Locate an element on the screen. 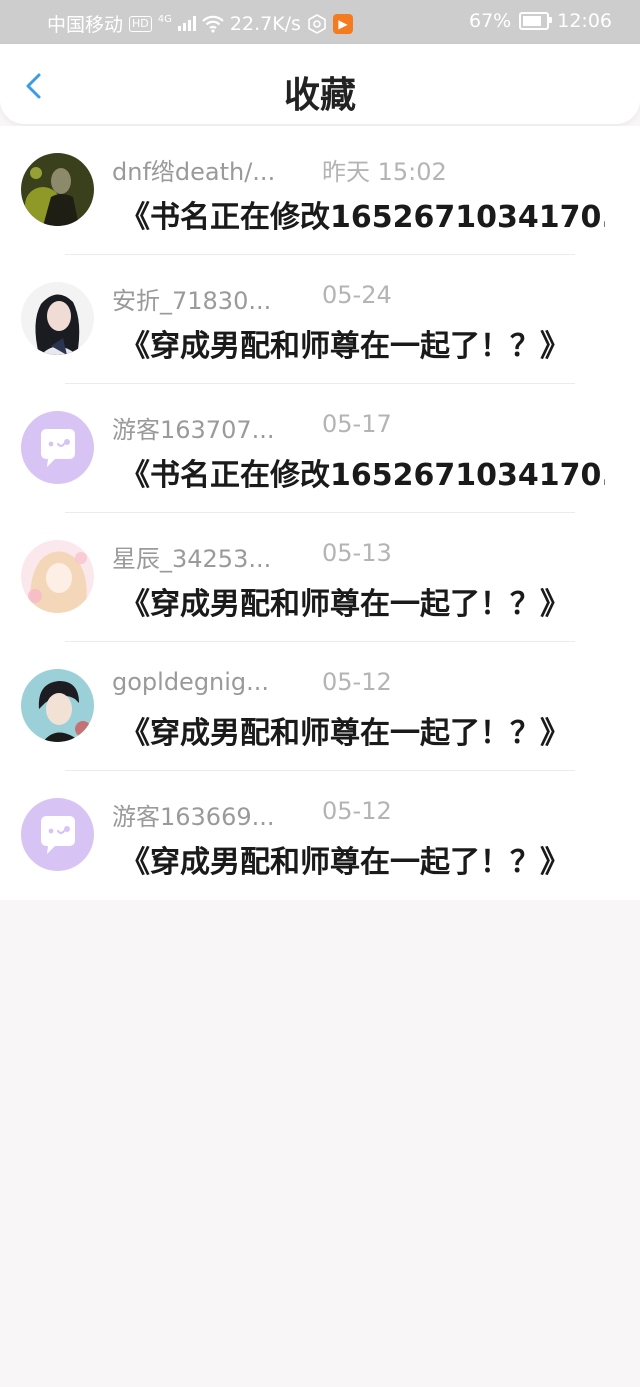 This screenshot has height=1387, width=640. battery-percent: 67% is located at coordinates (490, 21).